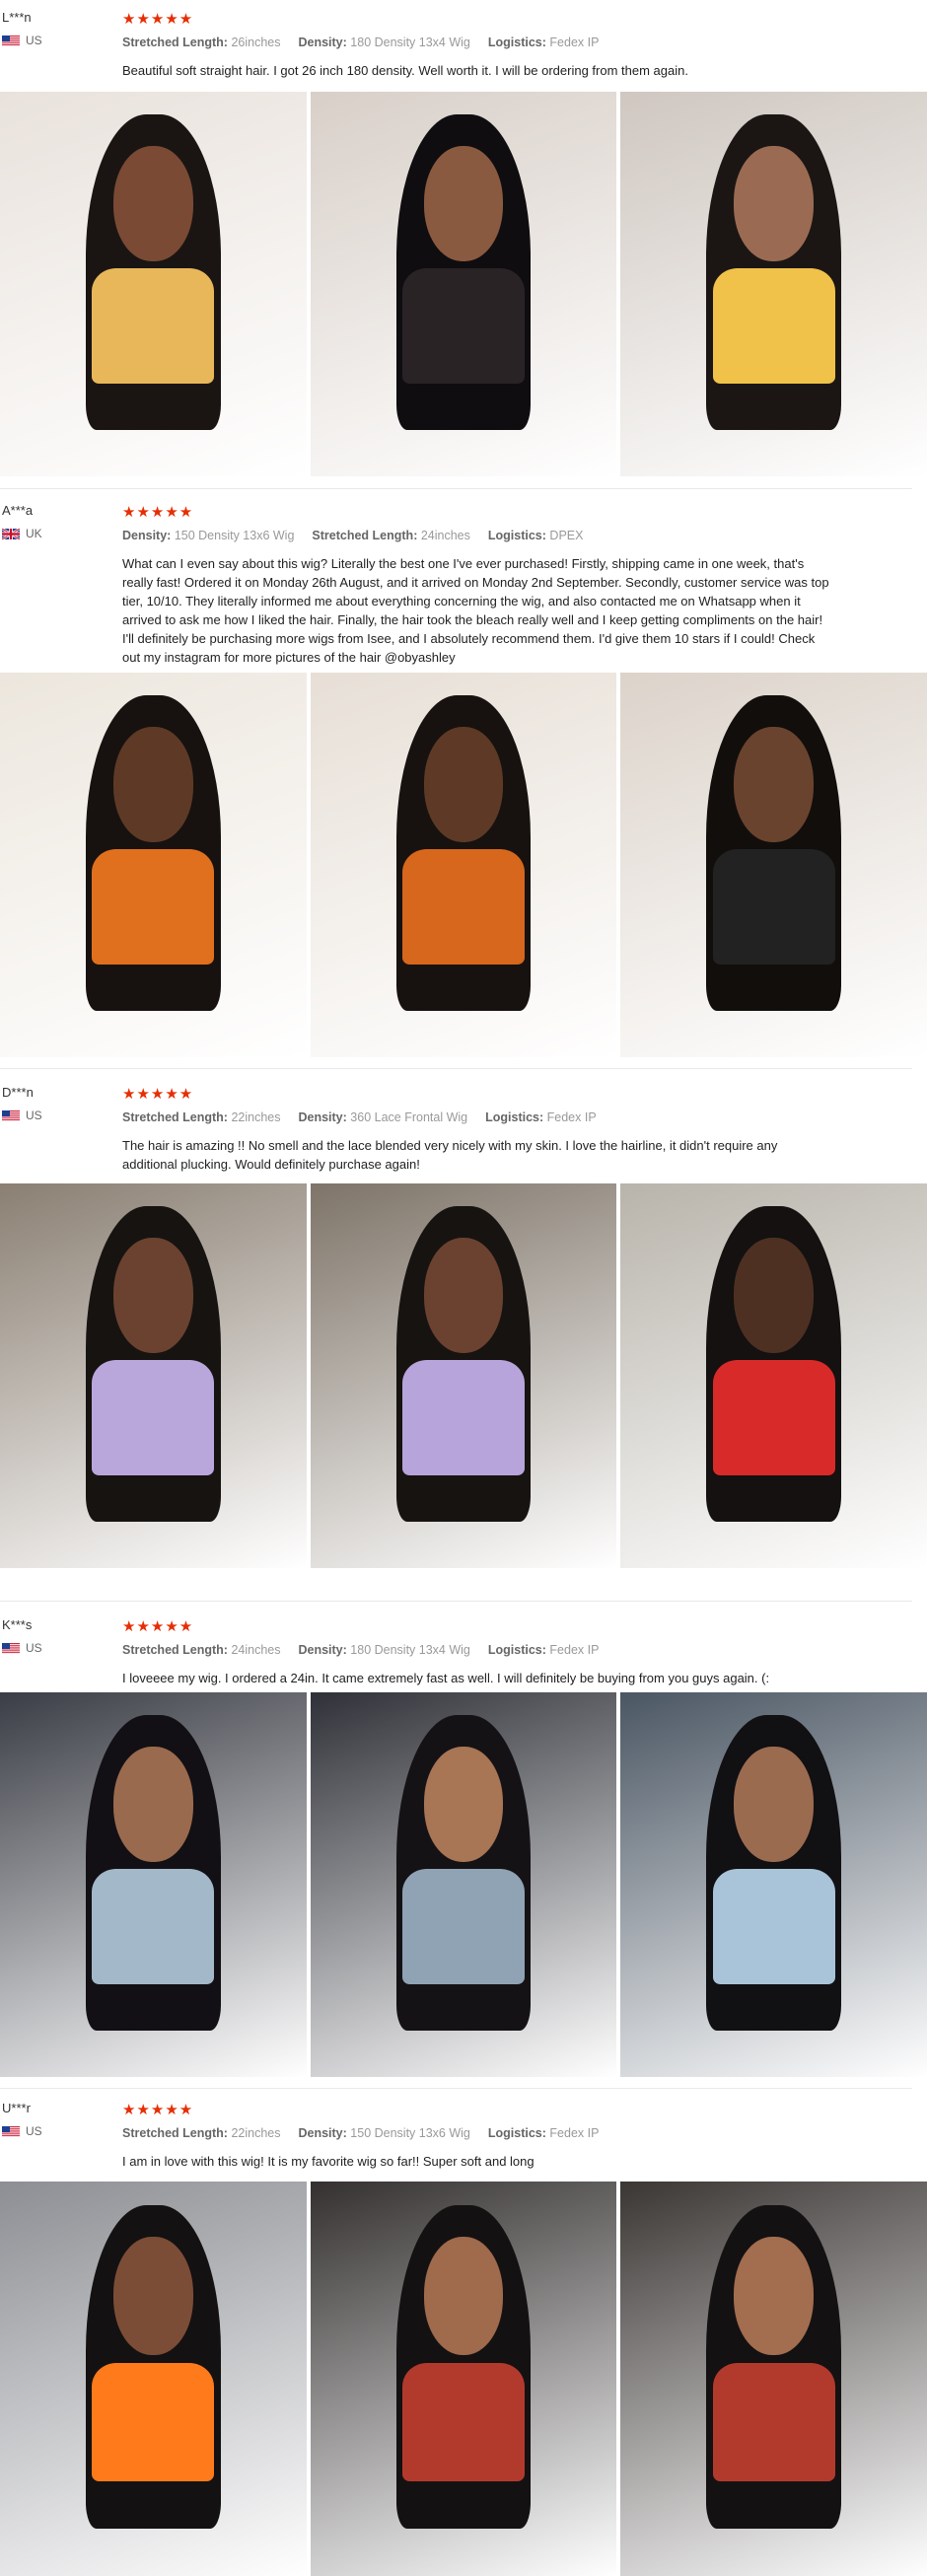 This screenshot has height=2576, width=927. I want to click on reviewer-country: UK, so click(22, 534).